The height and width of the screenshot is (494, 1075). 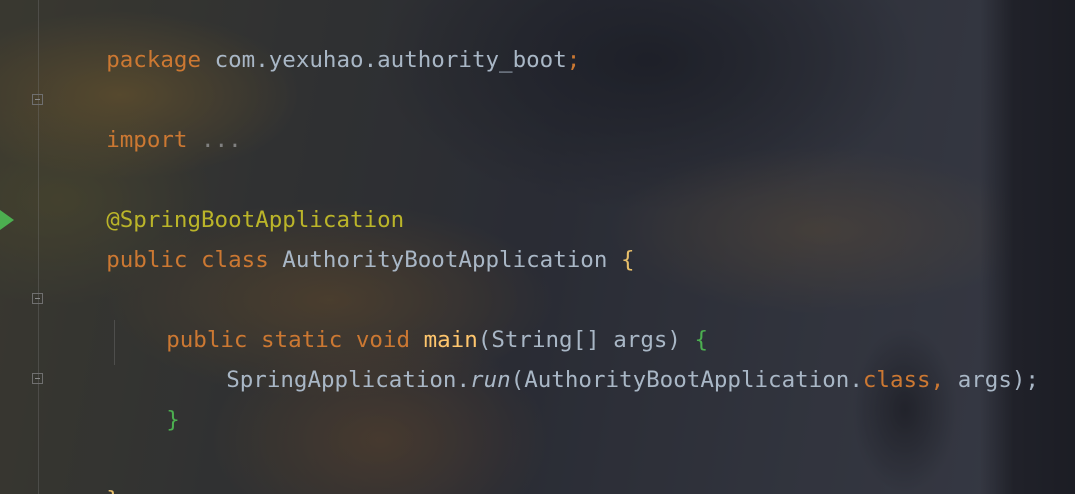 I want to click on open-brace: {, so click(x=627, y=260).